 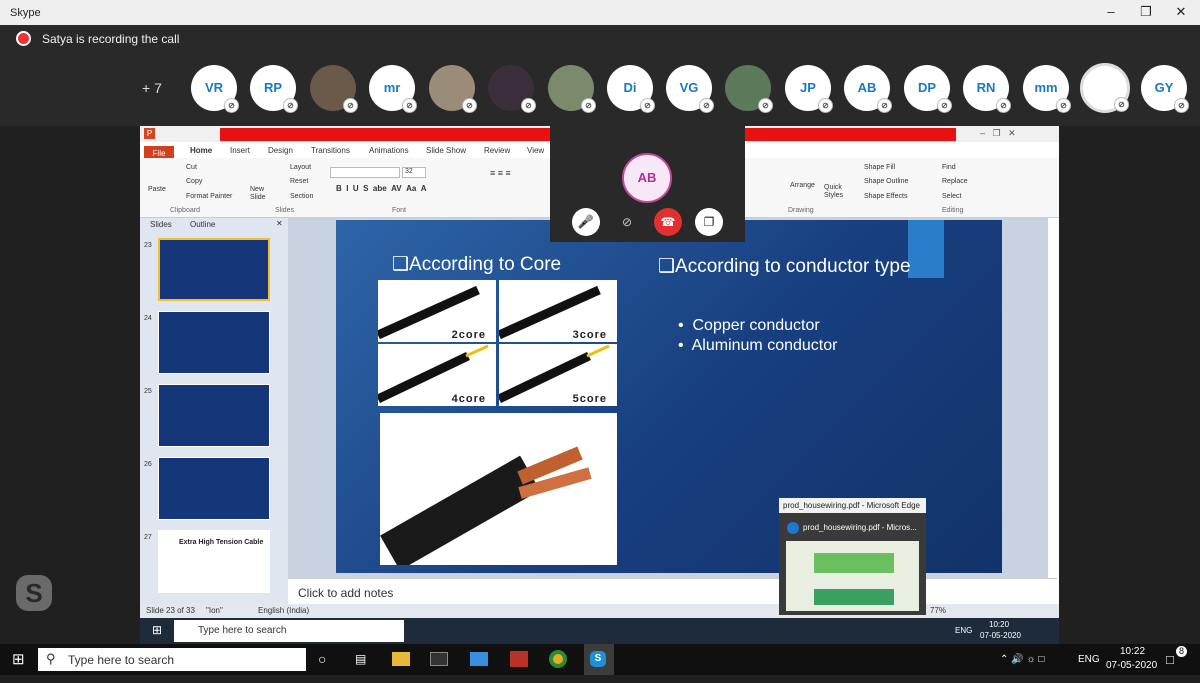 What do you see at coordinates (835, 192) in the screenshot?
I see `quick-styles-button: Quick Styles` at bounding box center [835, 192].